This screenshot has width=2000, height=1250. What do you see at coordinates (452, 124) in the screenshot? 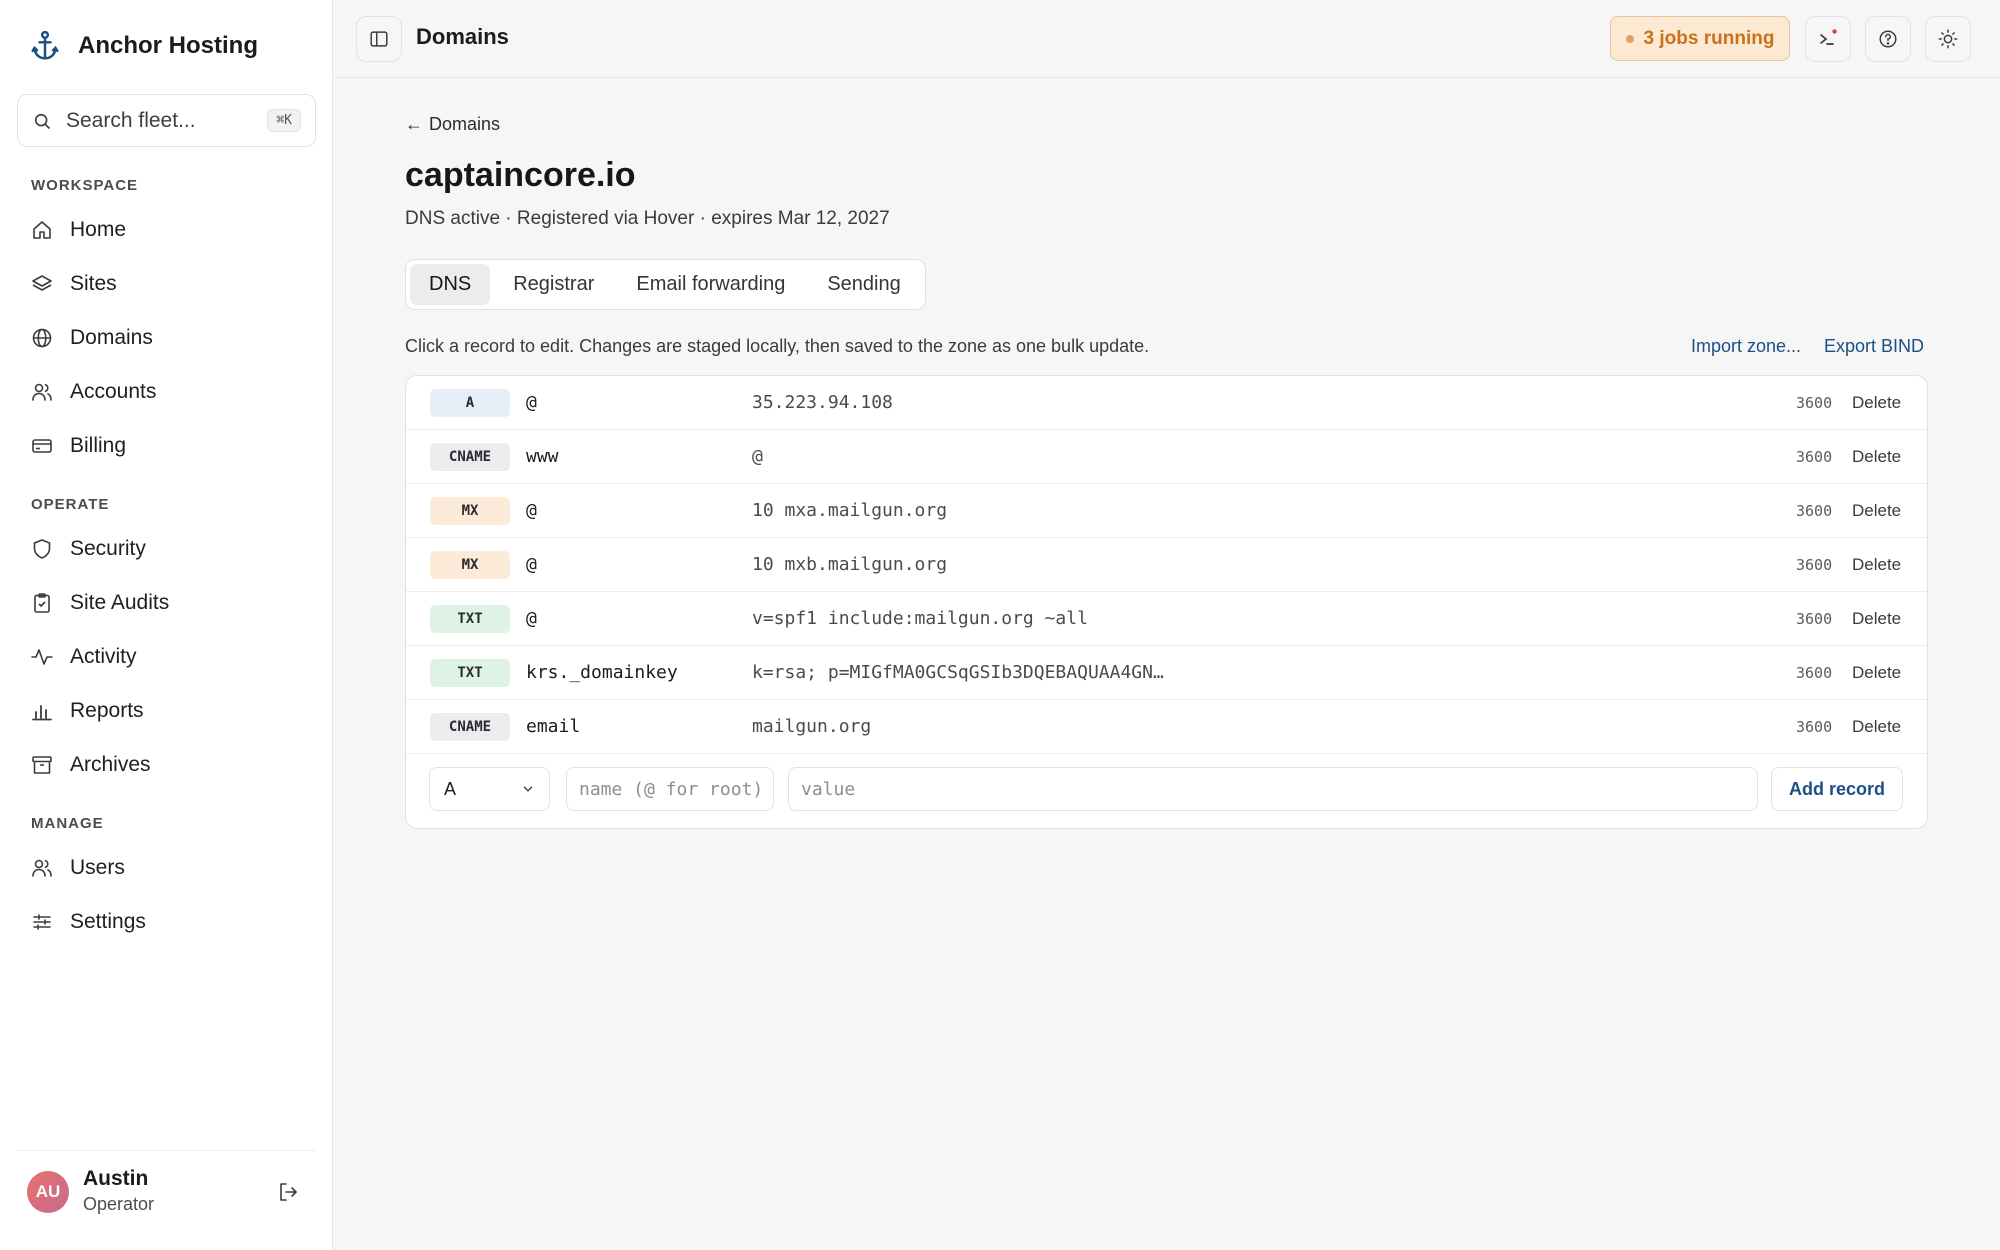
I see `back-to-domains-link: ← Domains` at bounding box center [452, 124].